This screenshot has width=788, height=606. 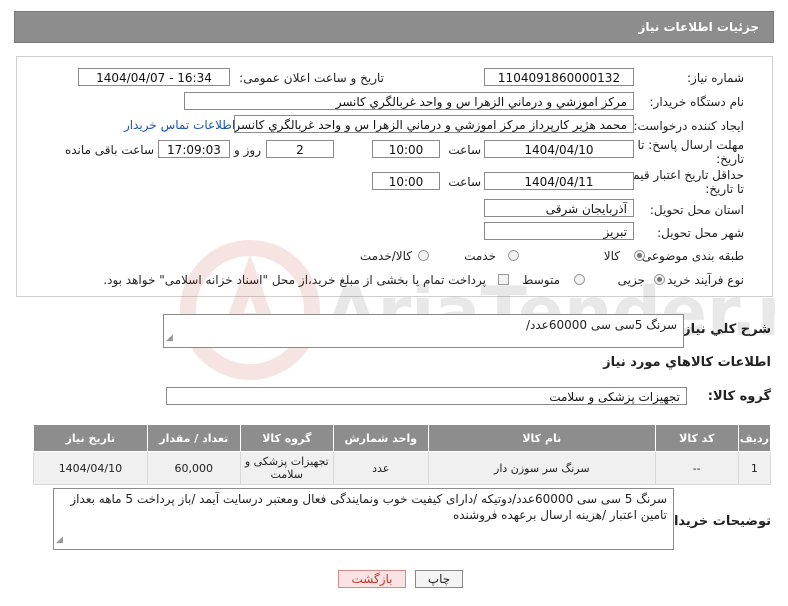 What do you see at coordinates (579, 279) in the screenshot?
I see `process-medium-radio` at bounding box center [579, 279].